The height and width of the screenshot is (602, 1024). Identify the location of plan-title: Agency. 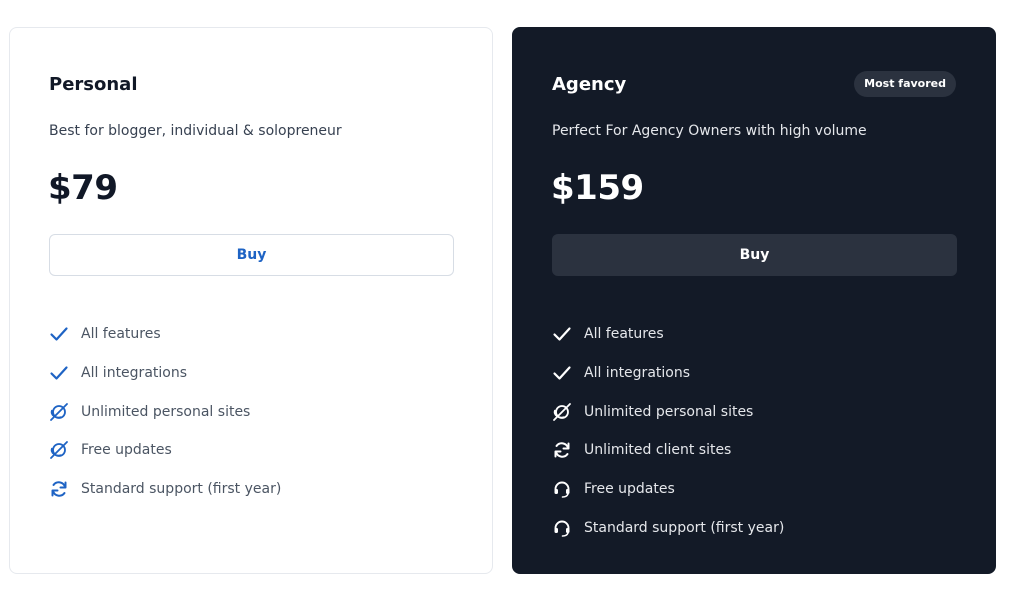
(589, 84).